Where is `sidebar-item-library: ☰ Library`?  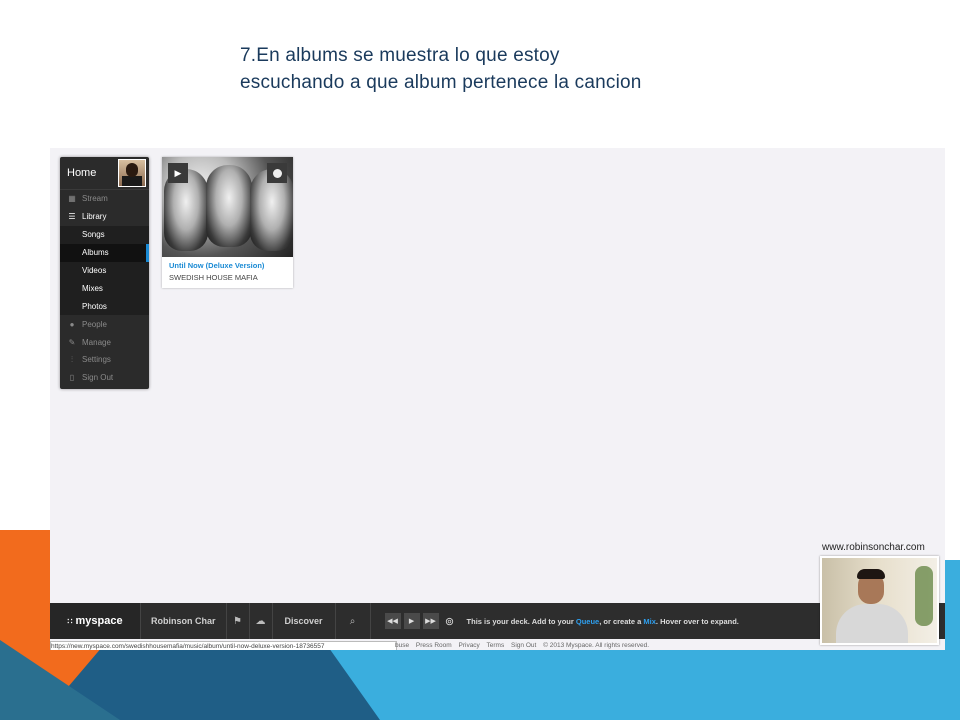 sidebar-item-library: ☰ Library is located at coordinates (104, 217).